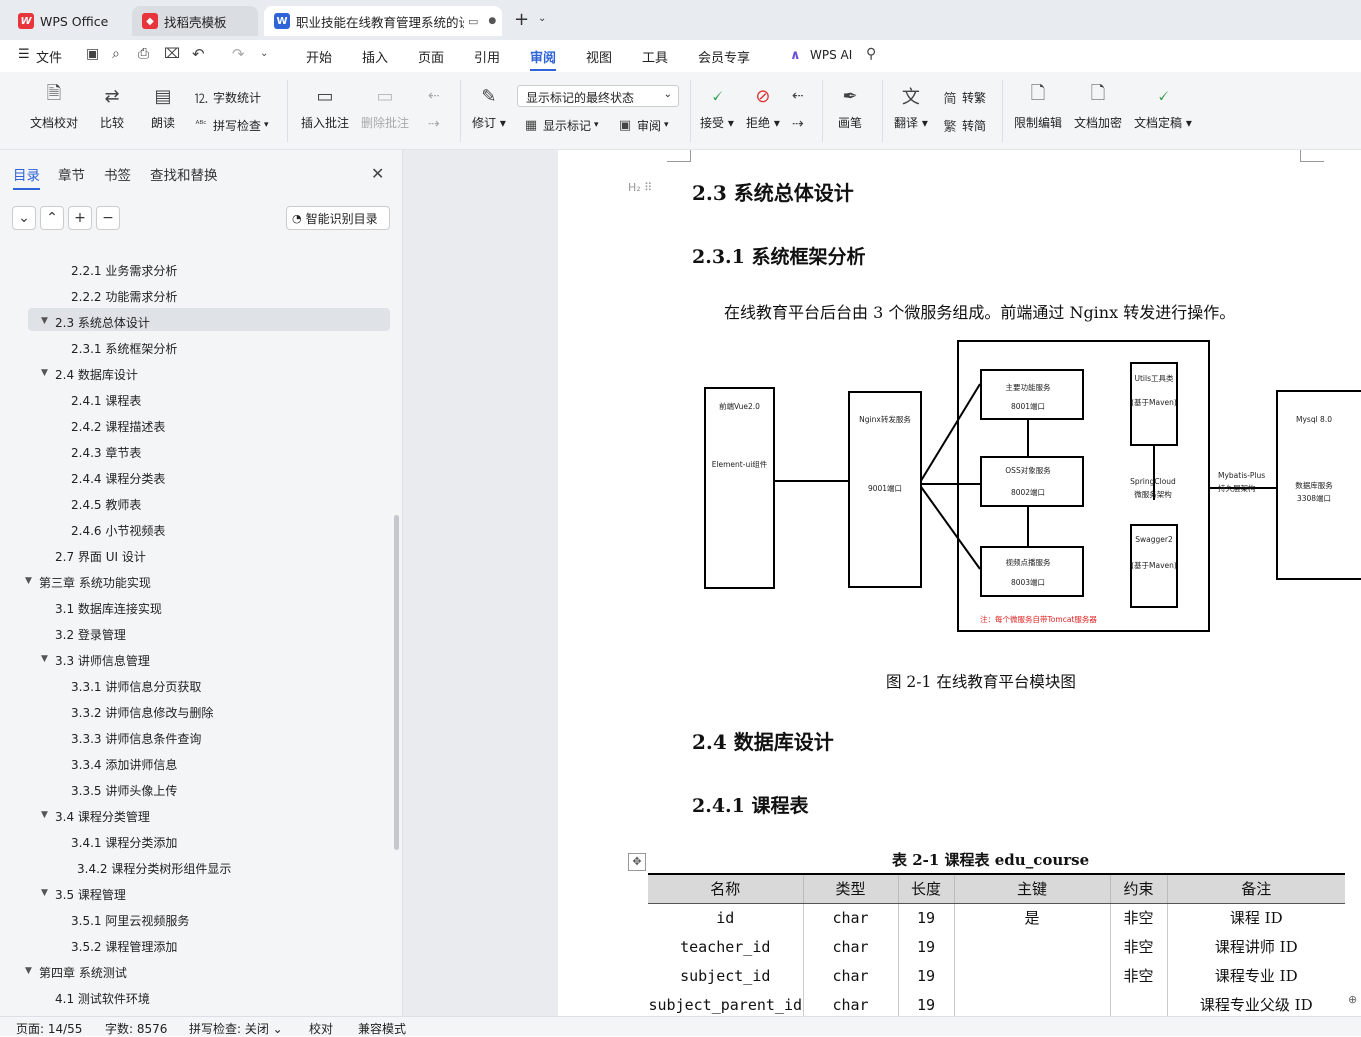 The height and width of the screenshot is (1037, 1361). I want to click on cloud-icon: ⌕, so click(116, 54).